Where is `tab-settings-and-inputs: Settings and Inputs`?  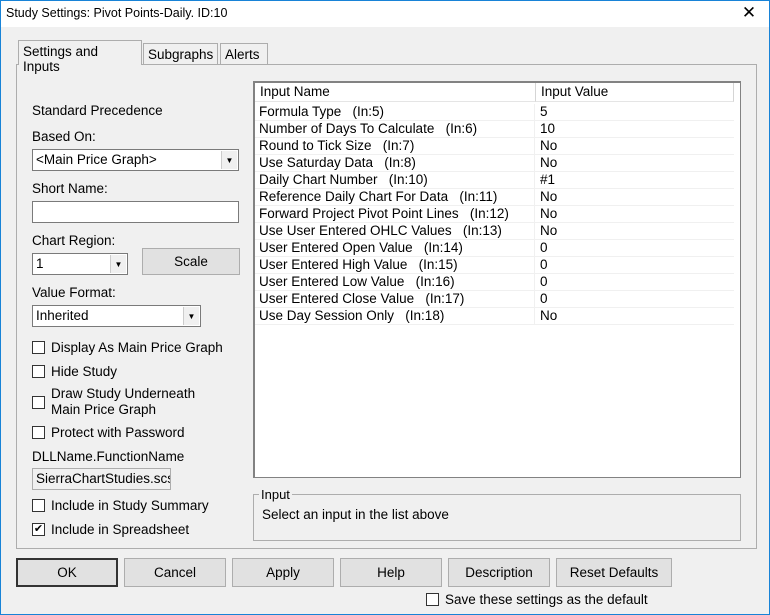 tab-settings-and-inputs: Settings and Inputs is located at coordinates (80, 57).